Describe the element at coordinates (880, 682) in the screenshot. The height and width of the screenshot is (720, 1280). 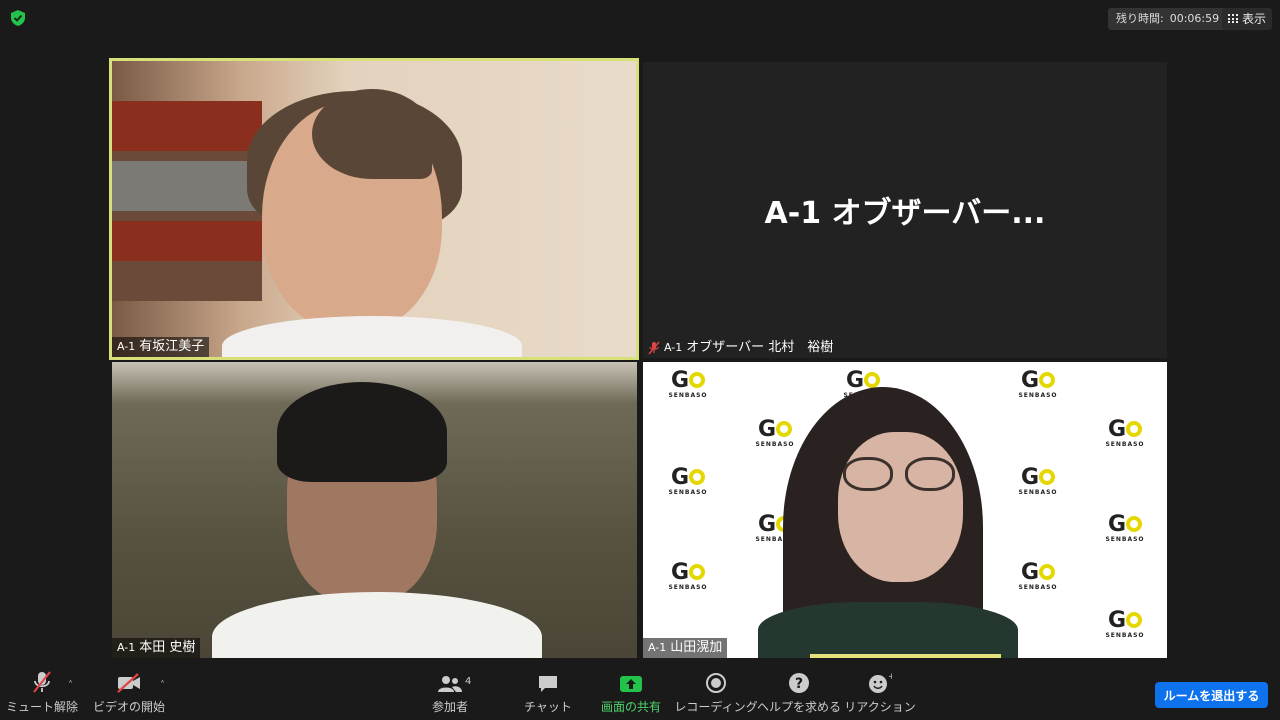
I see `reaction-icon: +` at that location.